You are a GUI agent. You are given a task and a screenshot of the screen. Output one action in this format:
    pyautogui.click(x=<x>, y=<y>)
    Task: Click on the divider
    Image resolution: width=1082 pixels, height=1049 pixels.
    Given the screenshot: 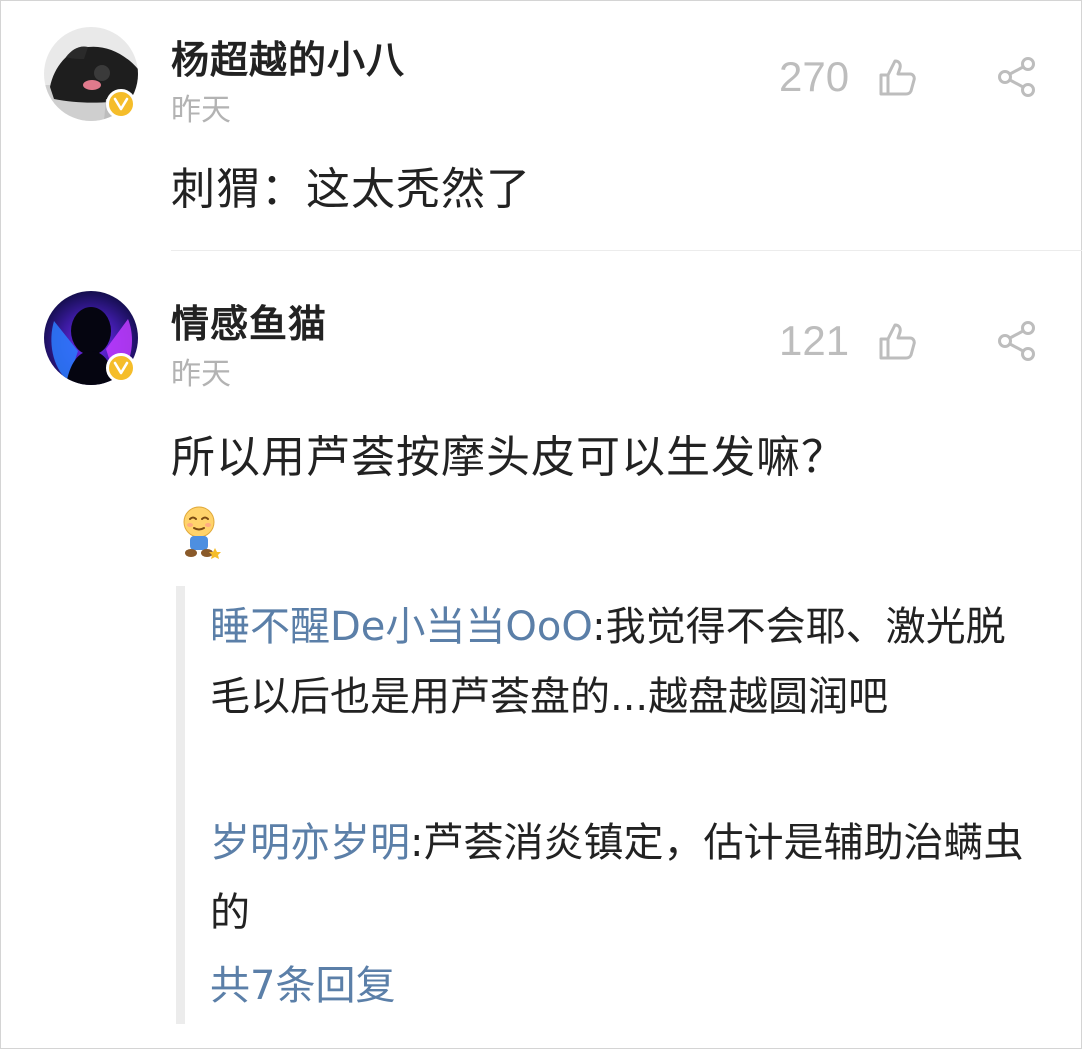 What is the action you would take?
    pyautogui.click(x=626, y=250)
    